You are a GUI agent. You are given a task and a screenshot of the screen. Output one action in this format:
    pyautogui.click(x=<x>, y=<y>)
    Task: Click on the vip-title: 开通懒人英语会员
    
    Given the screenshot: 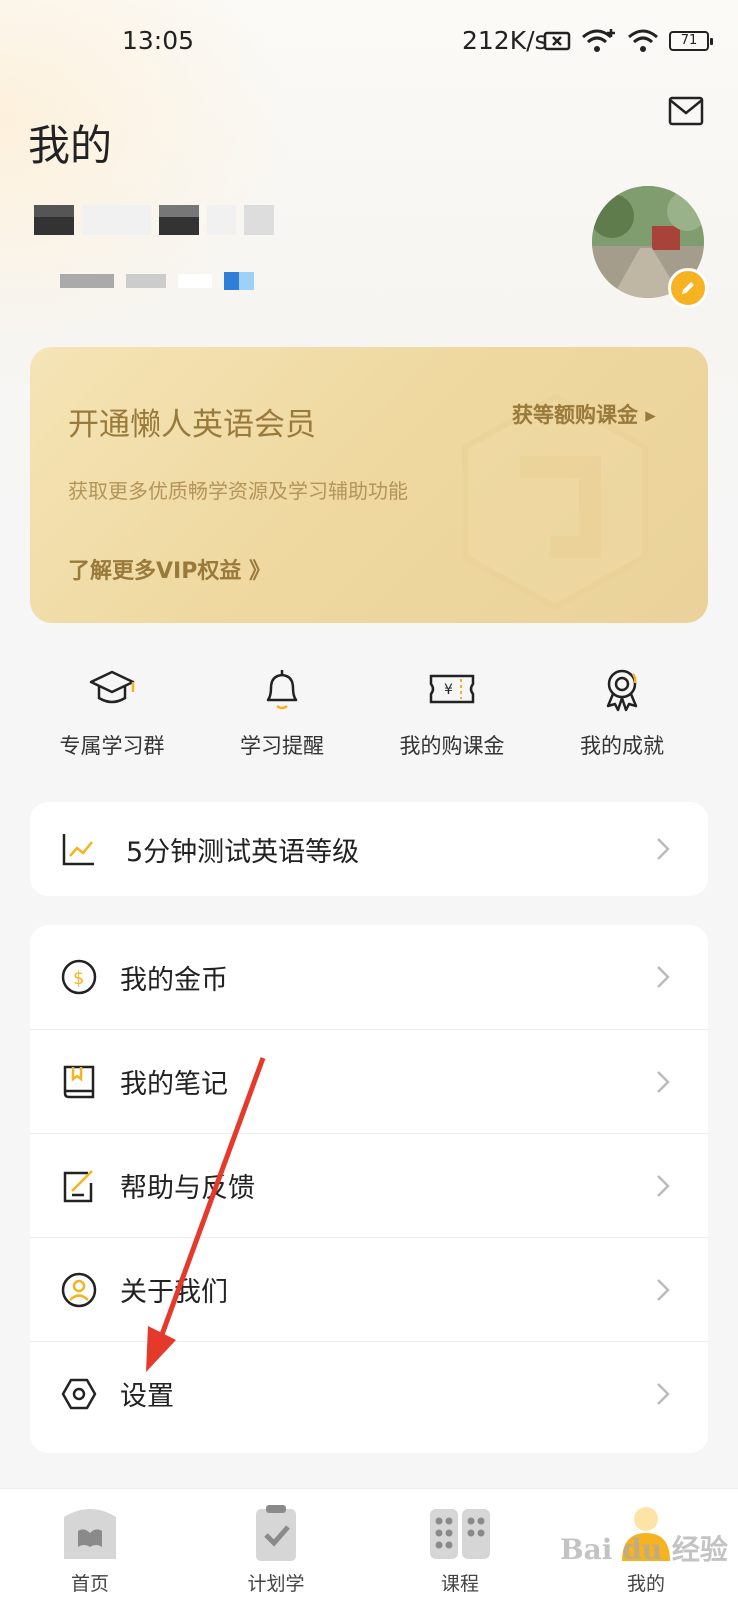 What is the action you would take?
    pyautogui.click(x=192, y=425)
    